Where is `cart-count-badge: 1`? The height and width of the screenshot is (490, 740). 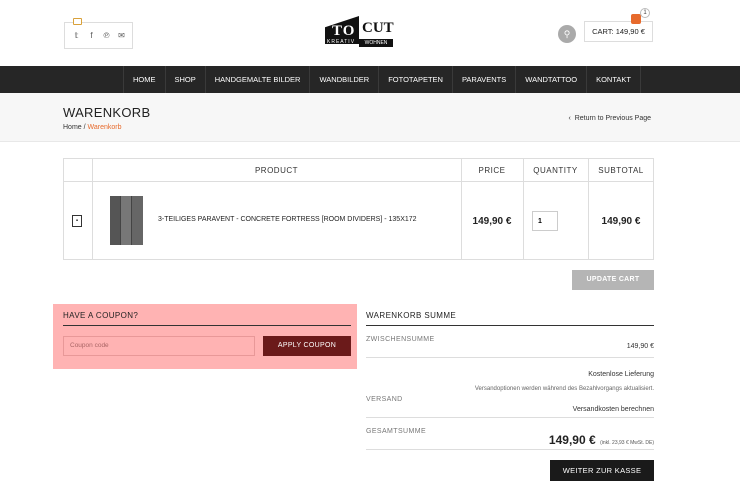
cart-count-badge: 1 is located at coordinates (645, 13).